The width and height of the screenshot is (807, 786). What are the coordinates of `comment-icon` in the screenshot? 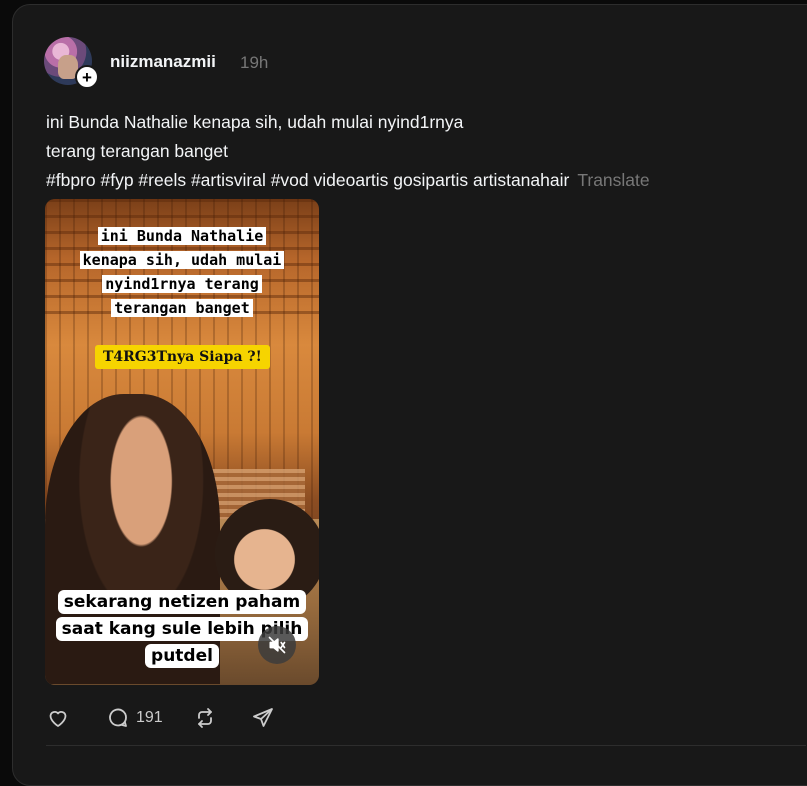 It's located at (118, 717).